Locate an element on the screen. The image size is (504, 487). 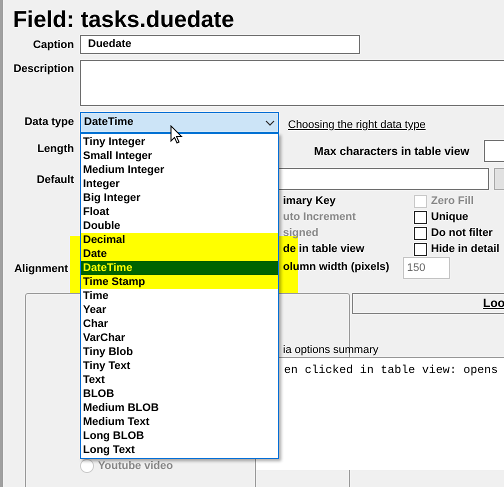
field-label: Length is located at coordinates (55, 149).